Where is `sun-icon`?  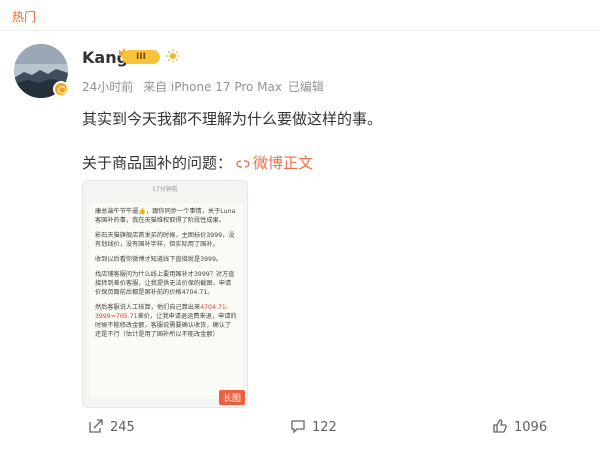 sun-icon is located at coordinates (173, 56).